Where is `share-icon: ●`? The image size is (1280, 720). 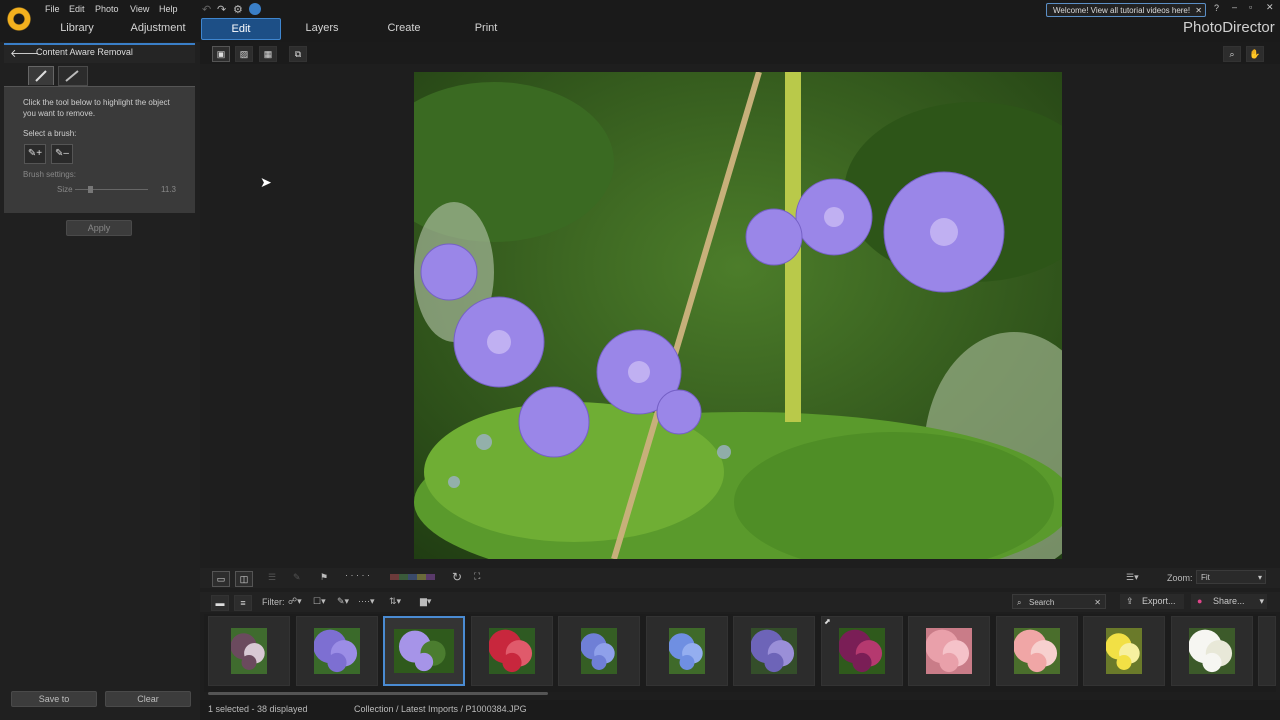
share-icon: ● is located at coordinates (1200, 601).